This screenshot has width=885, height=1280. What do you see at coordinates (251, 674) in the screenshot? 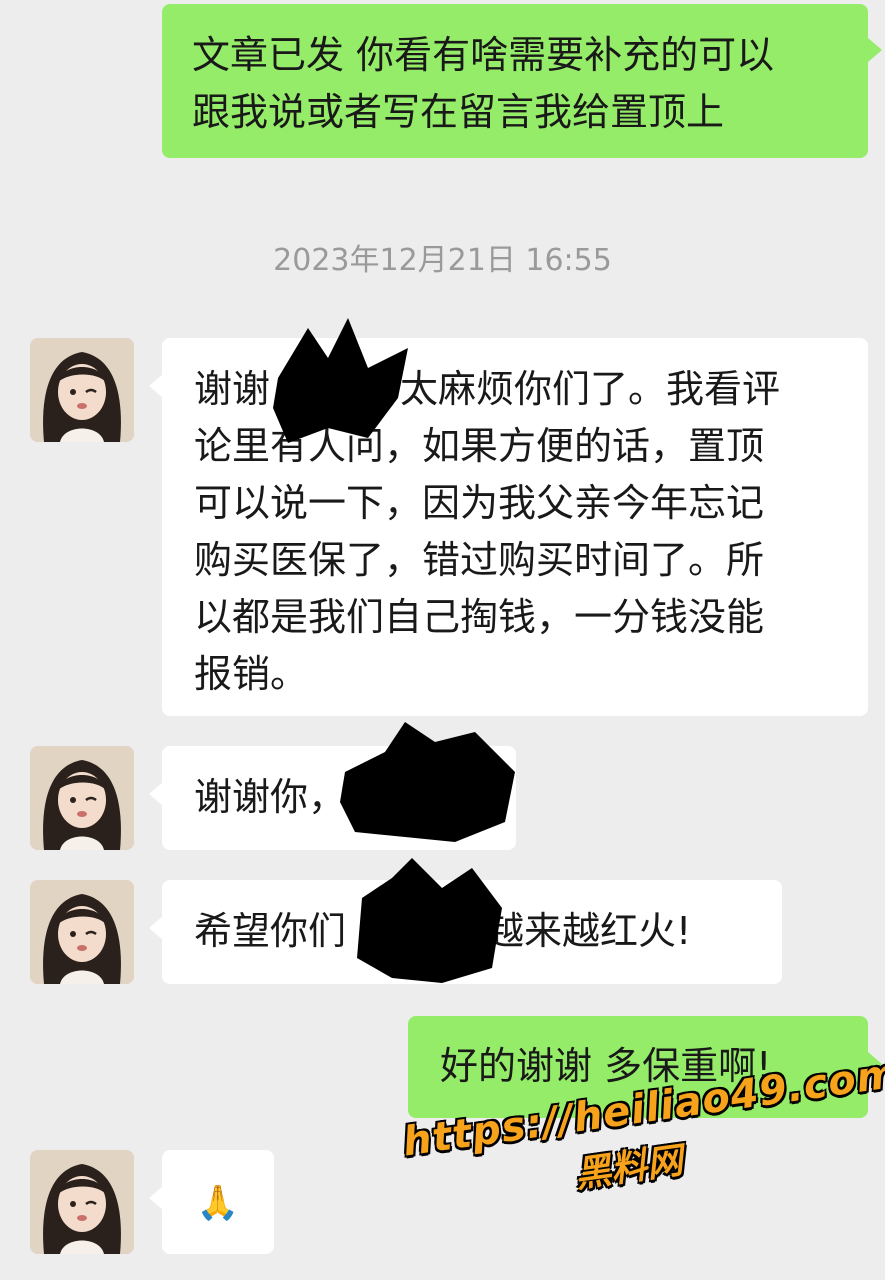
I see `message-text-line: 报销。` at bounding box center [251, 674].